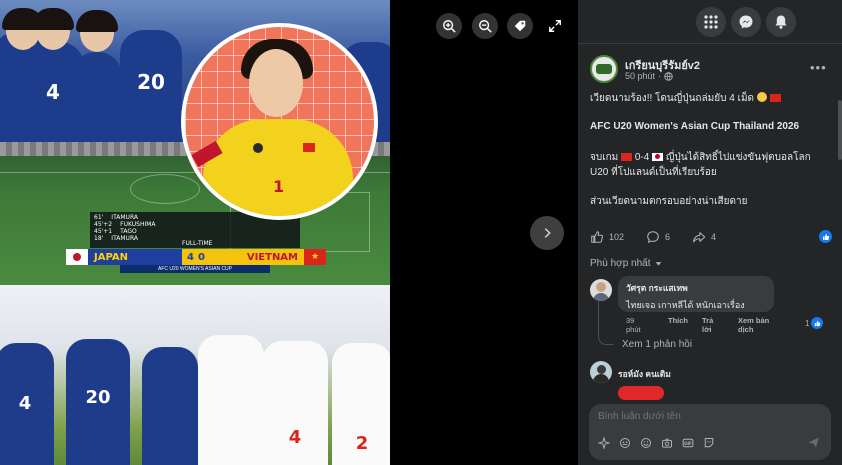 This screenshot has width=842, height=465. I want to click on comment-time: 39 phút, so click(633, 325).